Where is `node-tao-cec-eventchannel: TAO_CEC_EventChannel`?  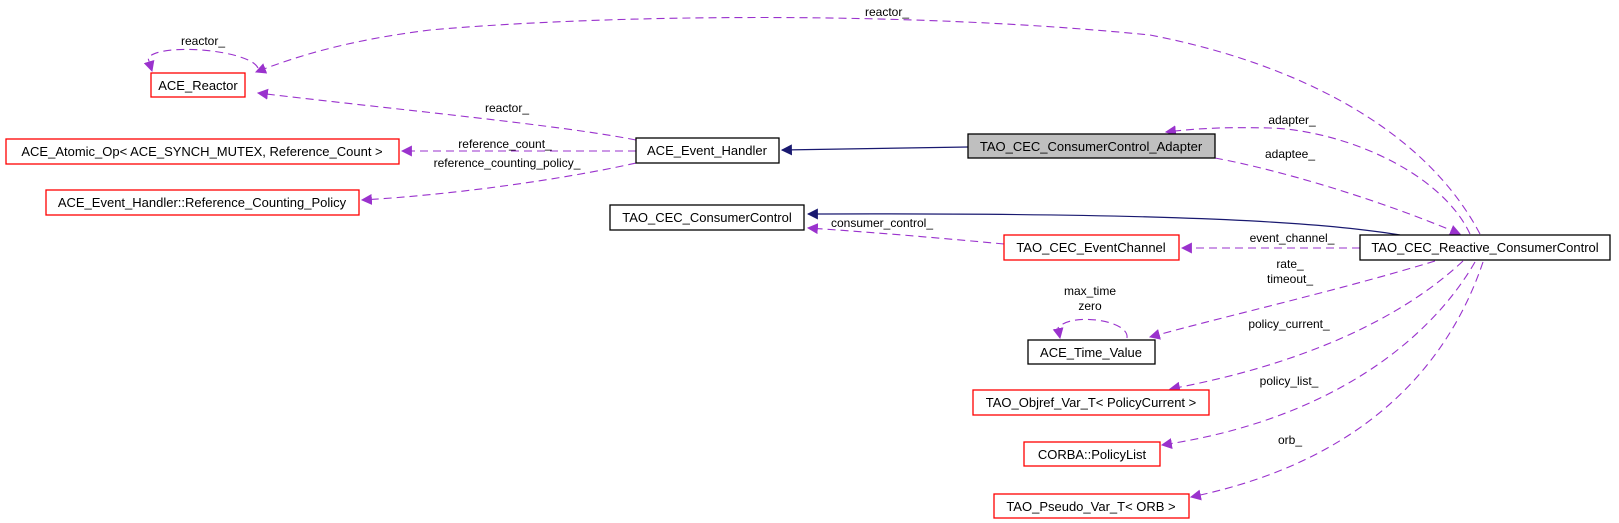
node-tao-cec-eventchannel: TAO_CEC_EventChannel is located at coordinates (1091, 247).